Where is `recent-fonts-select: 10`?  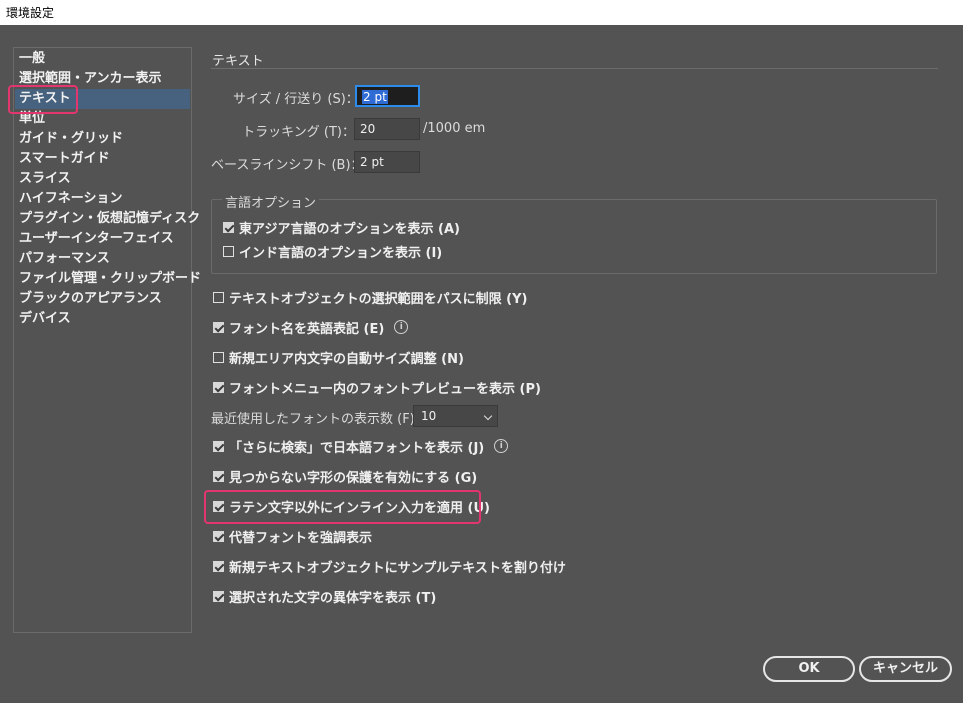 recent-fonts-select: 10 is located at coordinates (455, 416).